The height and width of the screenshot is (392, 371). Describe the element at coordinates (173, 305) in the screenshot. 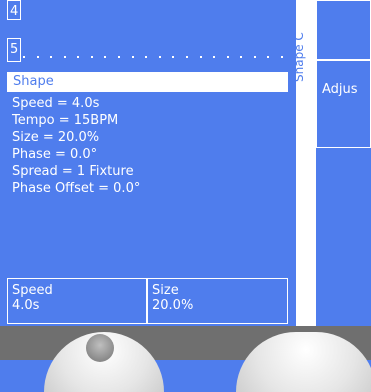

I see `size-box-value: 20.0%` at that location.